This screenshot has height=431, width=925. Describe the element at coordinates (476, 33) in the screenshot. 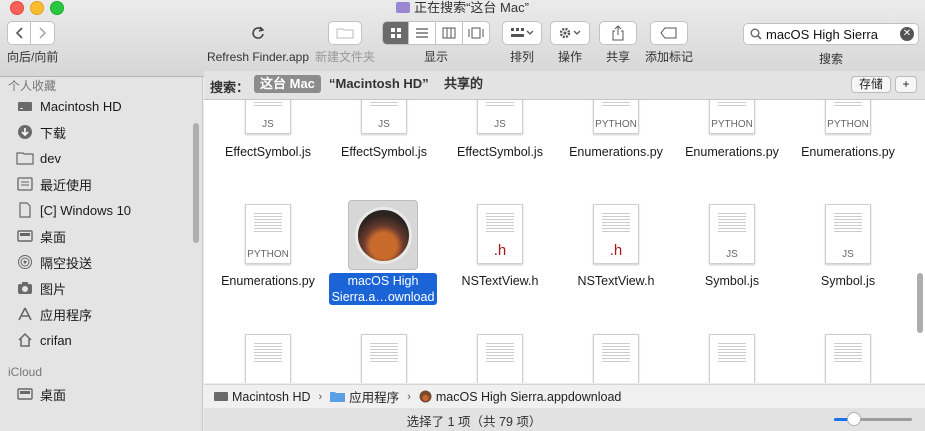

I see `gallery-view-button` at that location.